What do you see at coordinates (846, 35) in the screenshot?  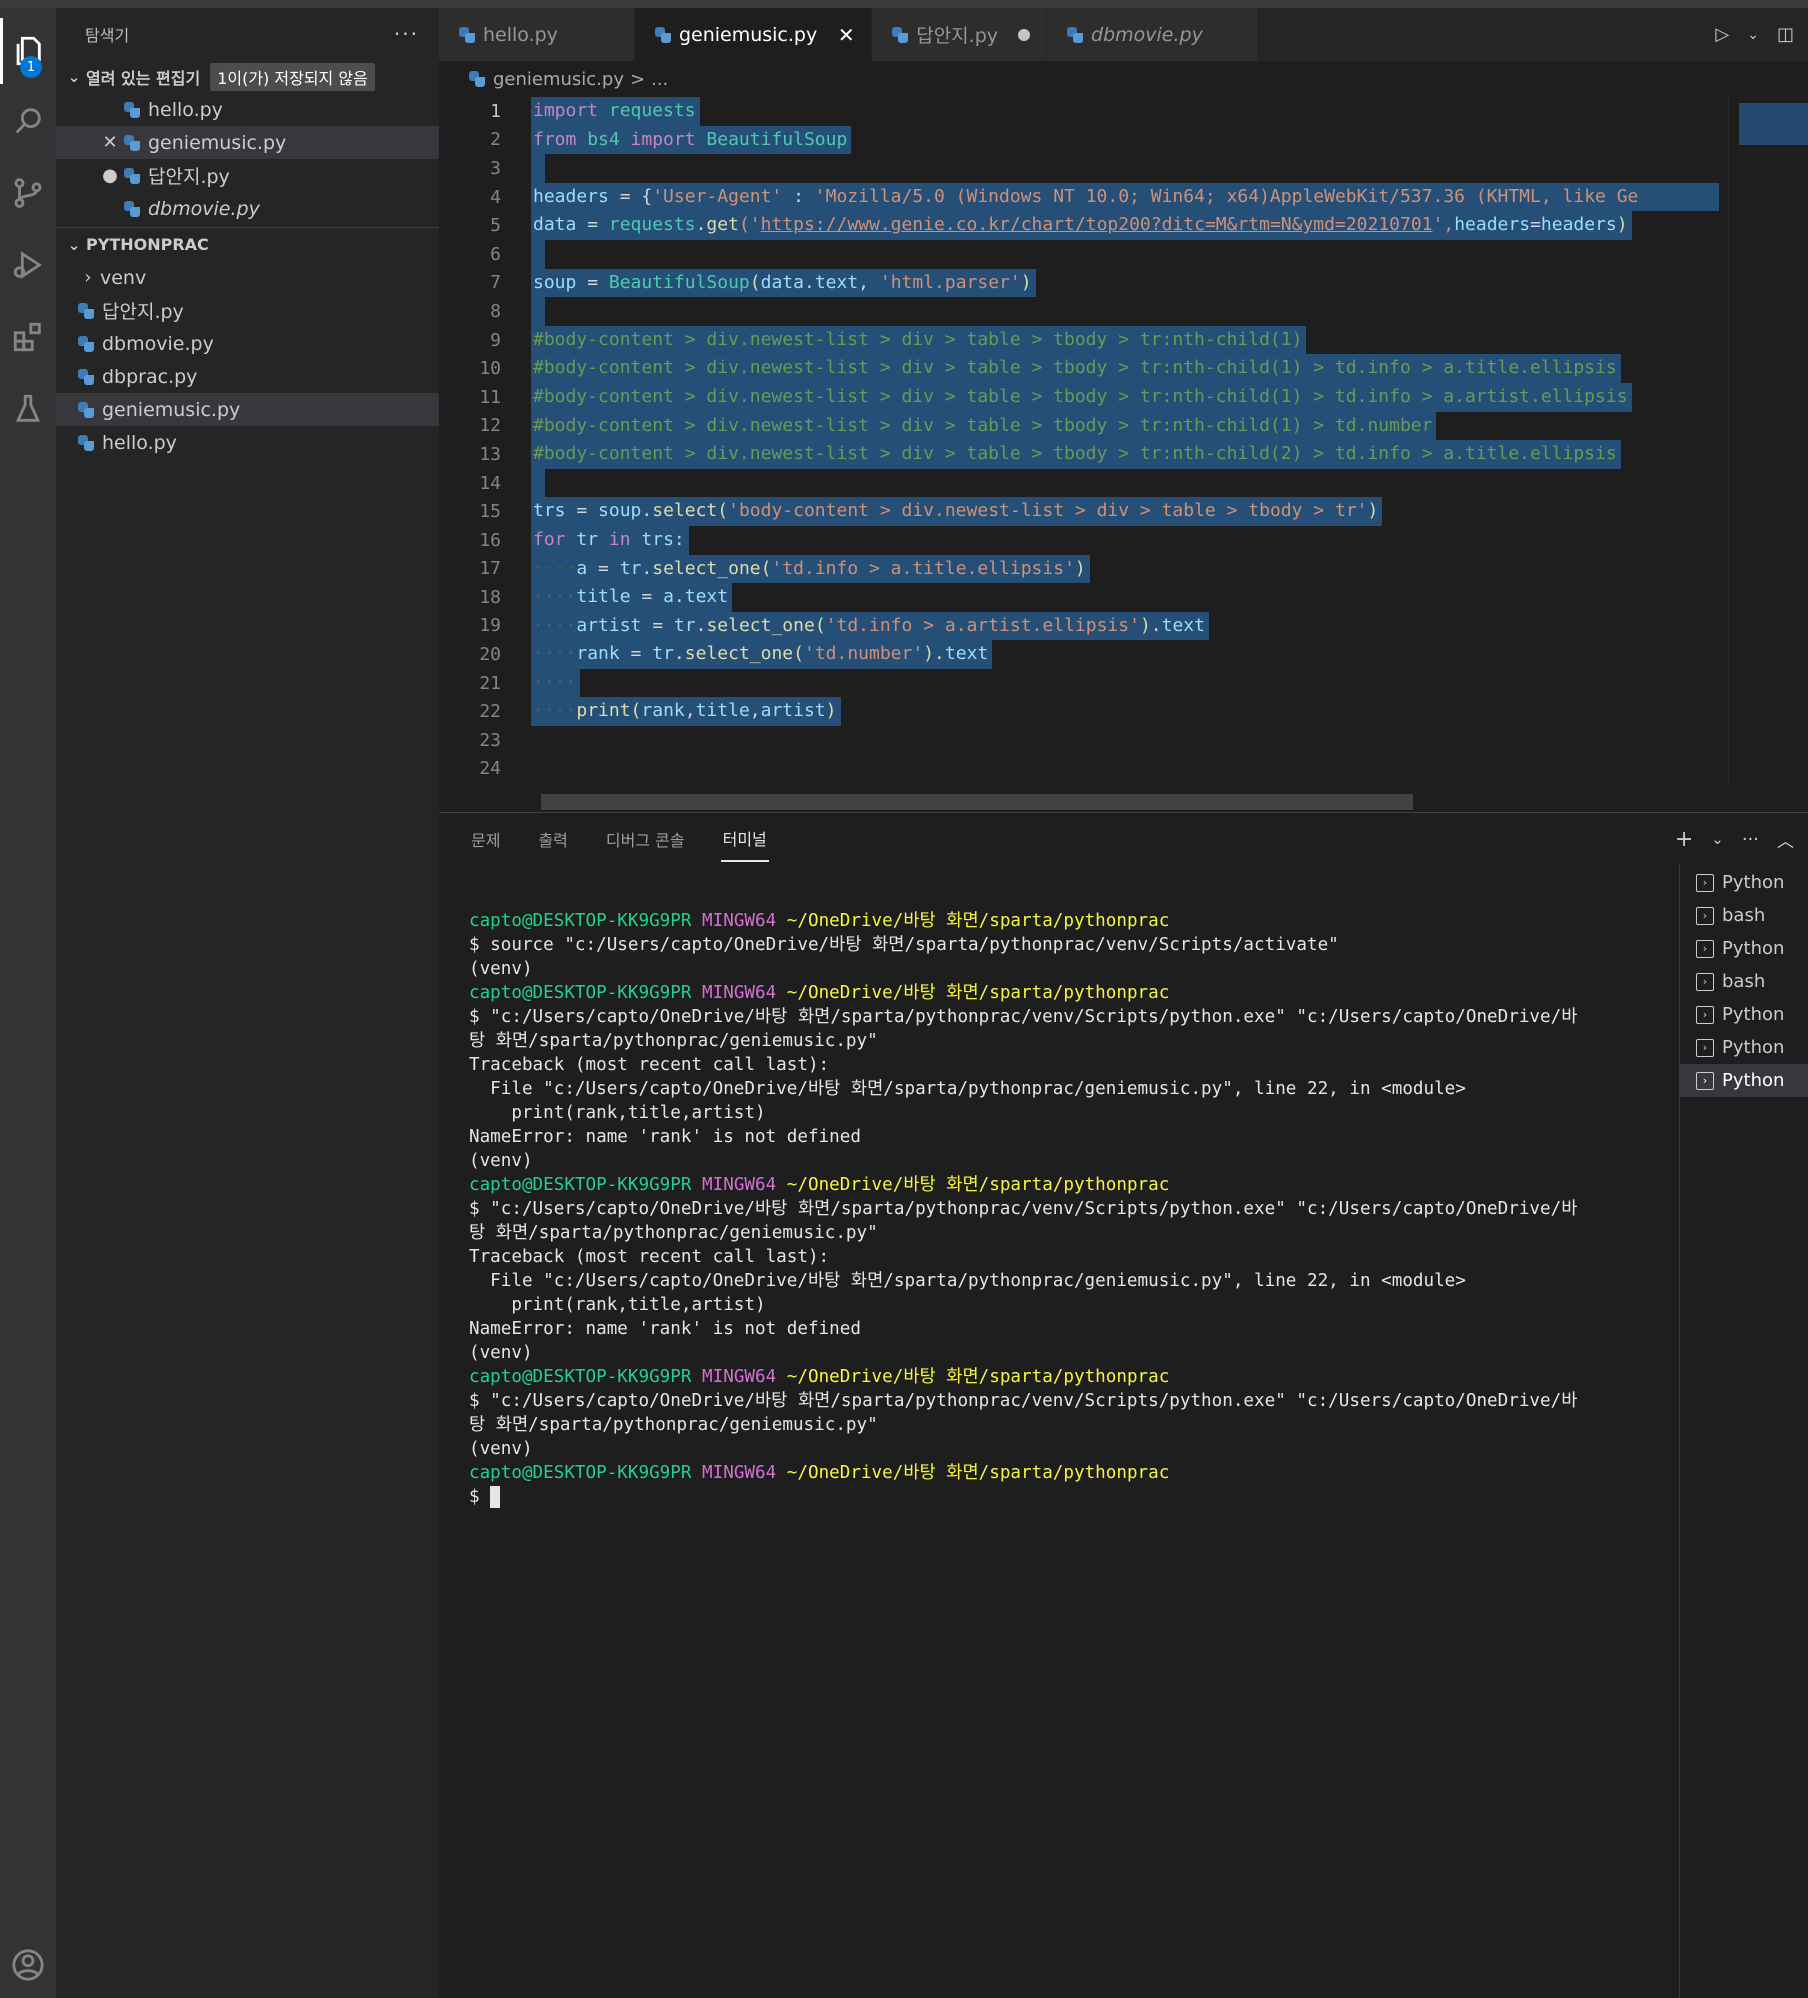 I see `tab-close-icon: ✕` at bounding box center [846, 35].